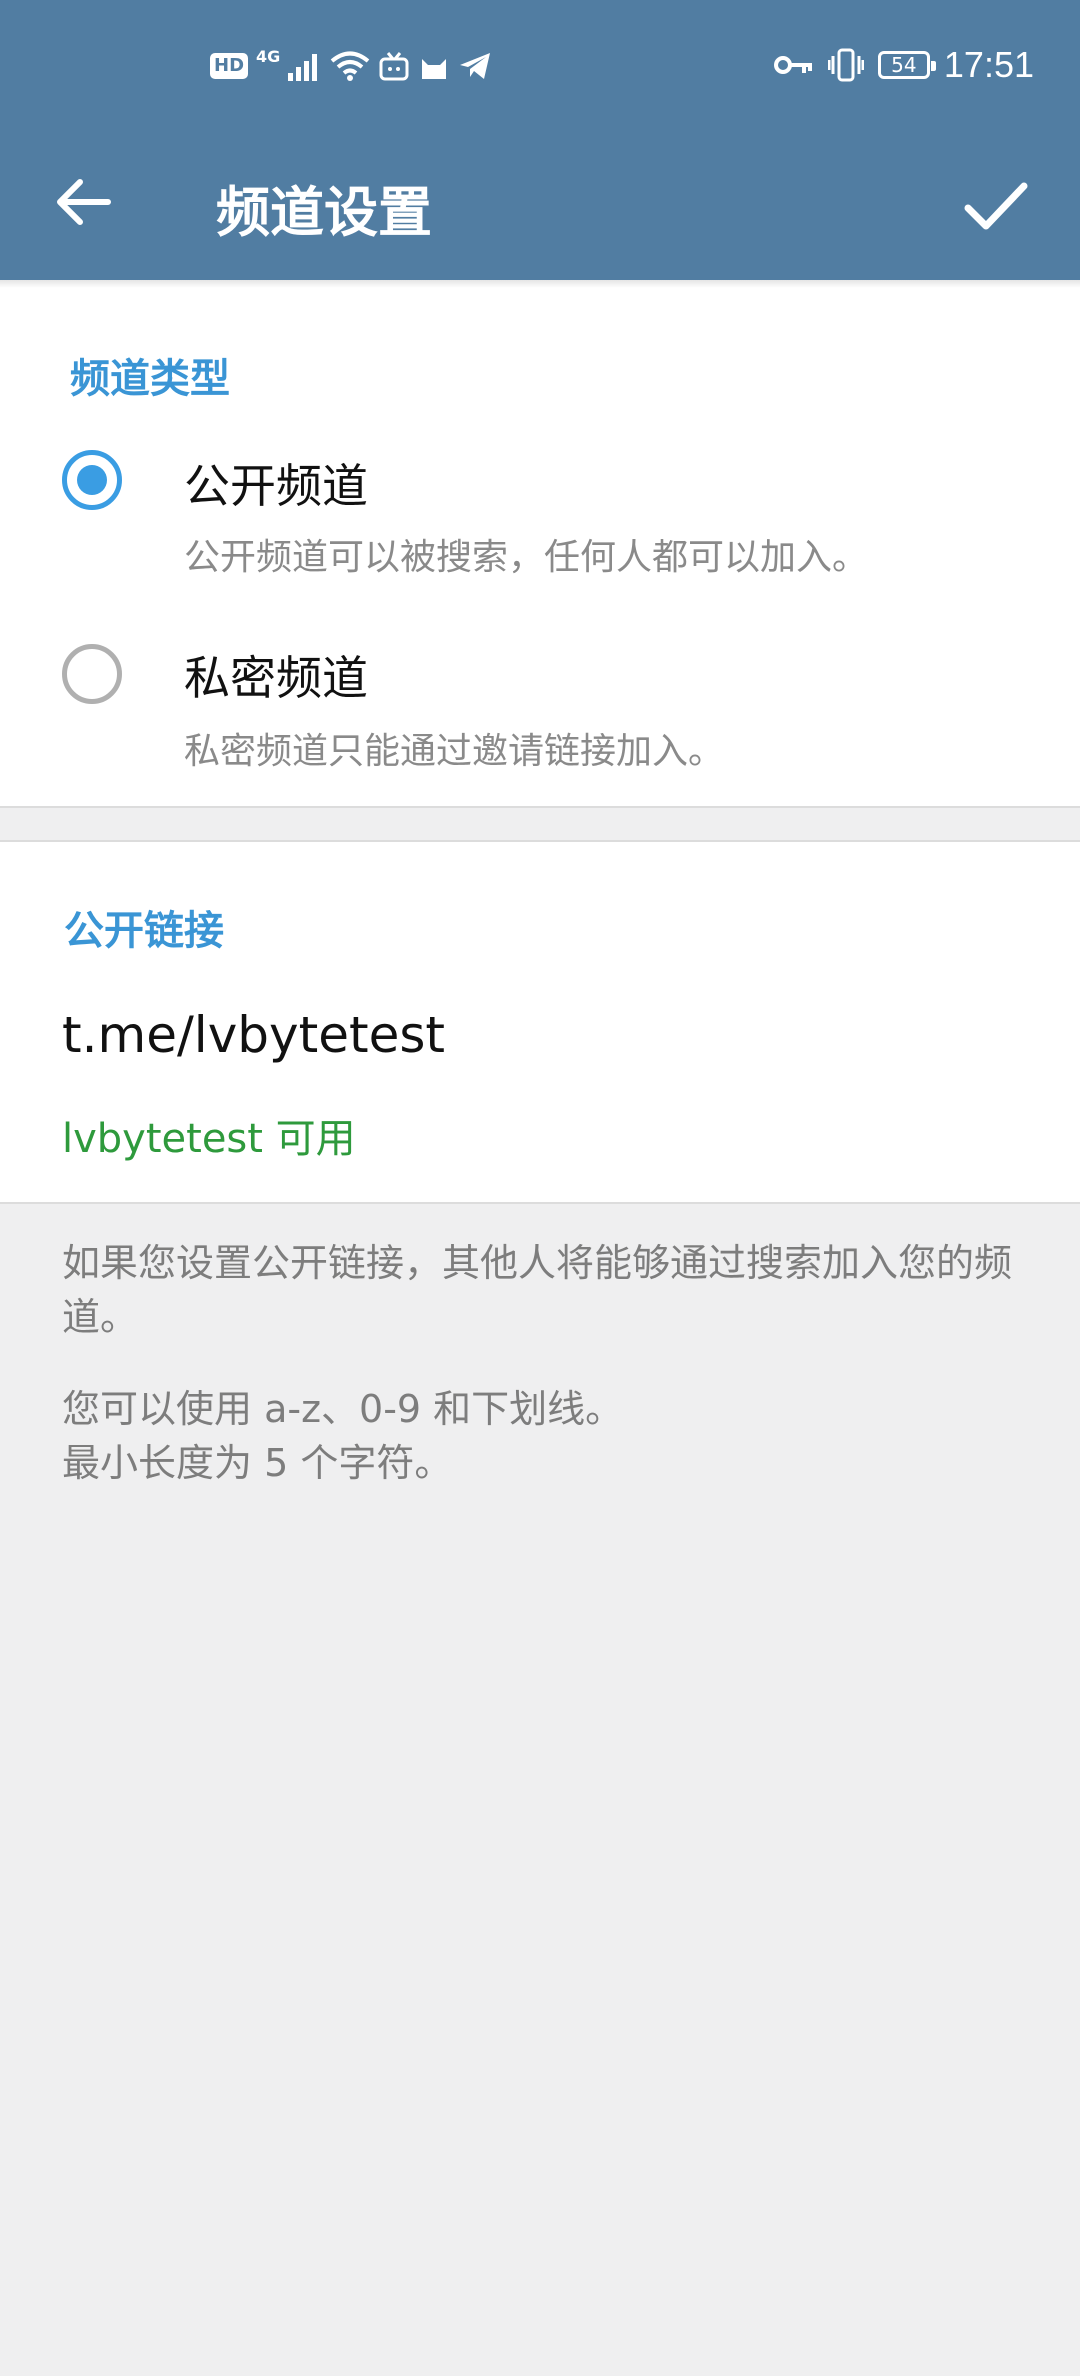 The image size is (1080, 2376). I want to click on wifi-icon, so click(350, 66).